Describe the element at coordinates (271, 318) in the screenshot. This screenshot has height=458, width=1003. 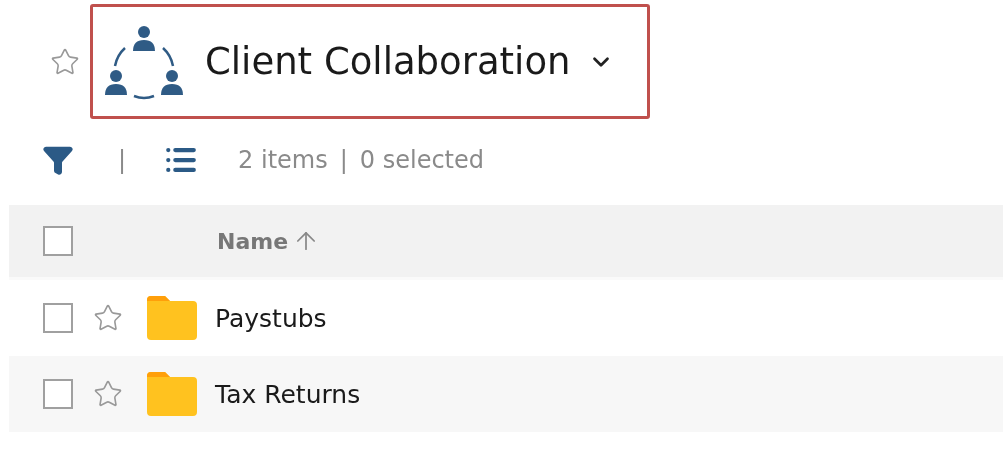
I see `file-name: Paystubs` at that location.